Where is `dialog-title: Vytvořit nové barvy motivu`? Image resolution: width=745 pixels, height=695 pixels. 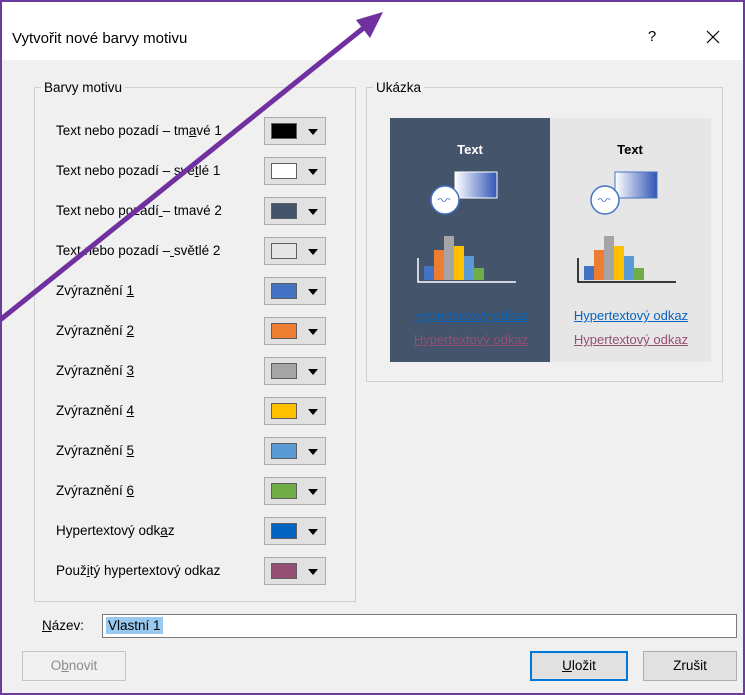 dialog-title: Vytvořit nové barvy motivu is located at coordinates (100, 38).